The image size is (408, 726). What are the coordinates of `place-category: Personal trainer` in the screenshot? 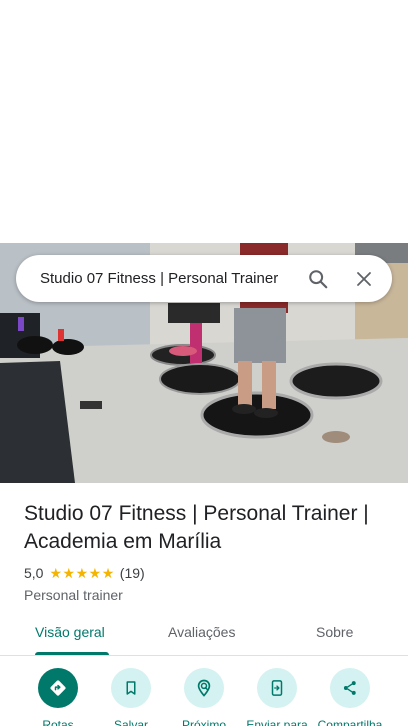 It's located at (73, 595).